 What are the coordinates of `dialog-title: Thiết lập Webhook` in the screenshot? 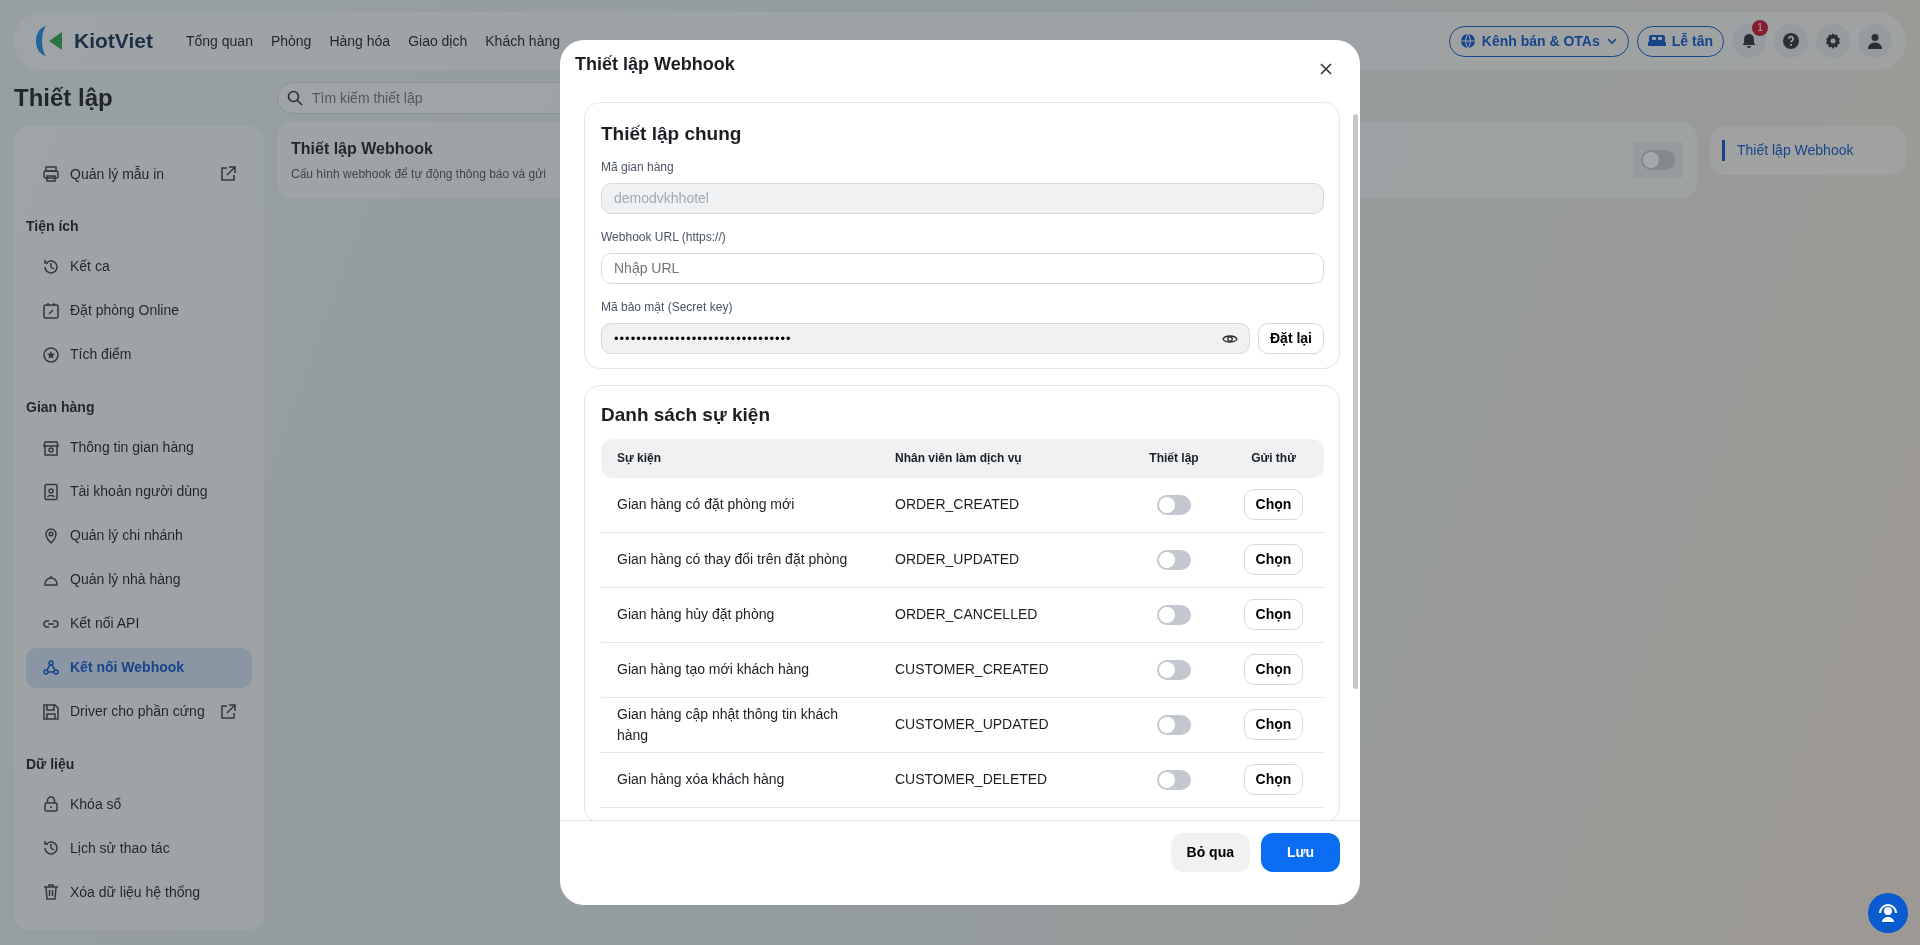 It's located at (655, 65).